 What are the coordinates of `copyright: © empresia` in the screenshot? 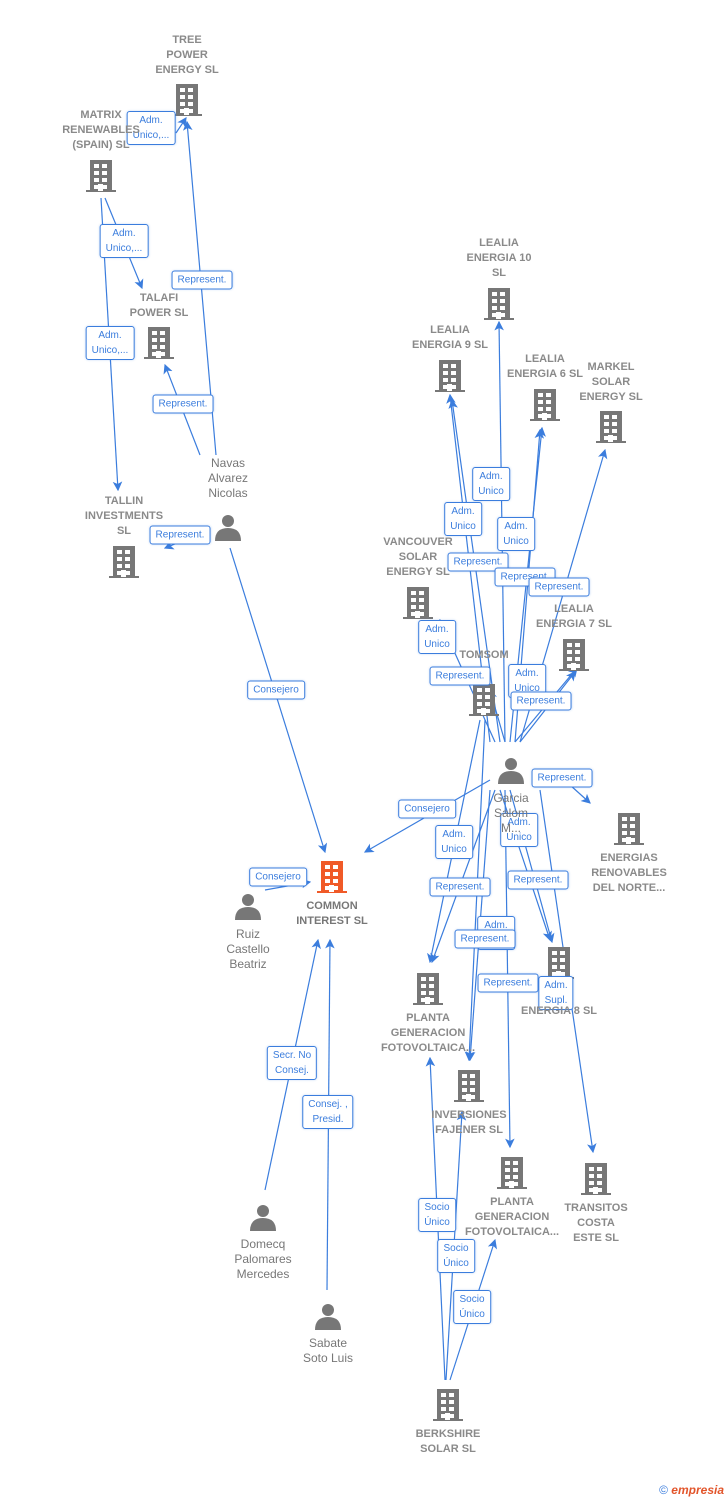 It's located at (691, 1490).